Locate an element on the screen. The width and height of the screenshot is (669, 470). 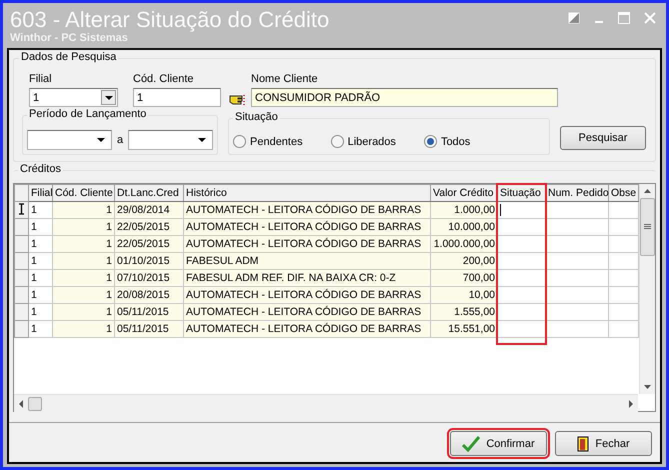
radio-option: Pendentes is located at coordinates (268, 141).